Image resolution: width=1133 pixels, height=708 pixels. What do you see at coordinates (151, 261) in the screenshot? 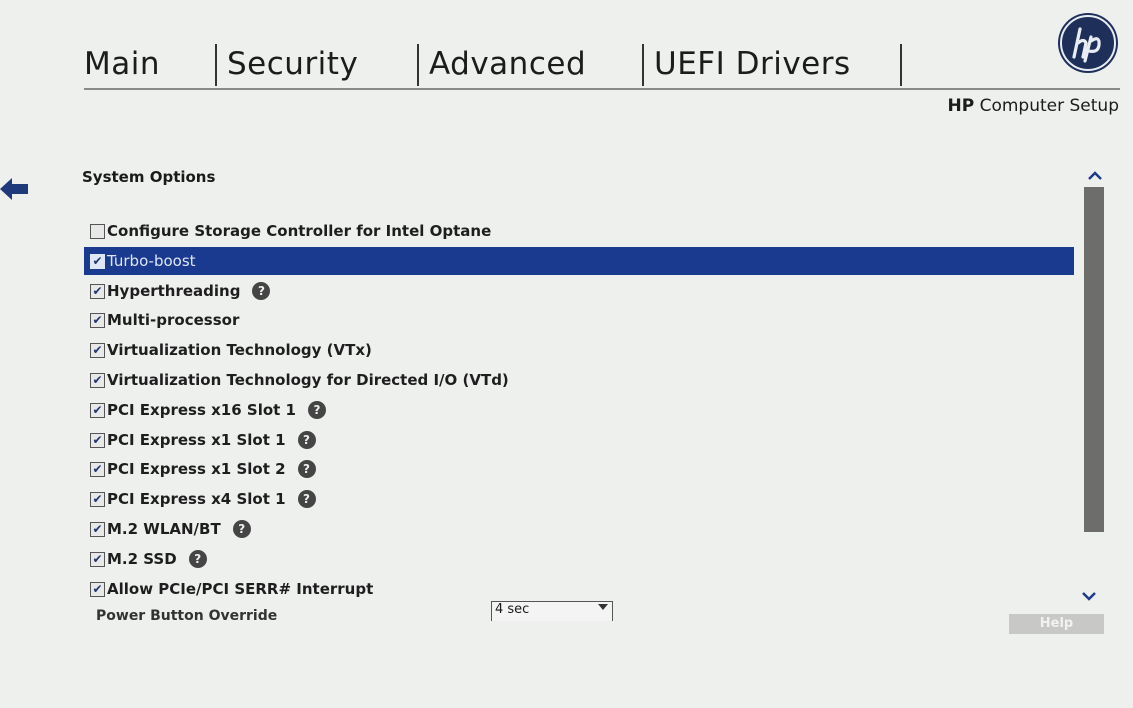
I see `option-label: Turbo-boost` at bounding box center [151, 261].